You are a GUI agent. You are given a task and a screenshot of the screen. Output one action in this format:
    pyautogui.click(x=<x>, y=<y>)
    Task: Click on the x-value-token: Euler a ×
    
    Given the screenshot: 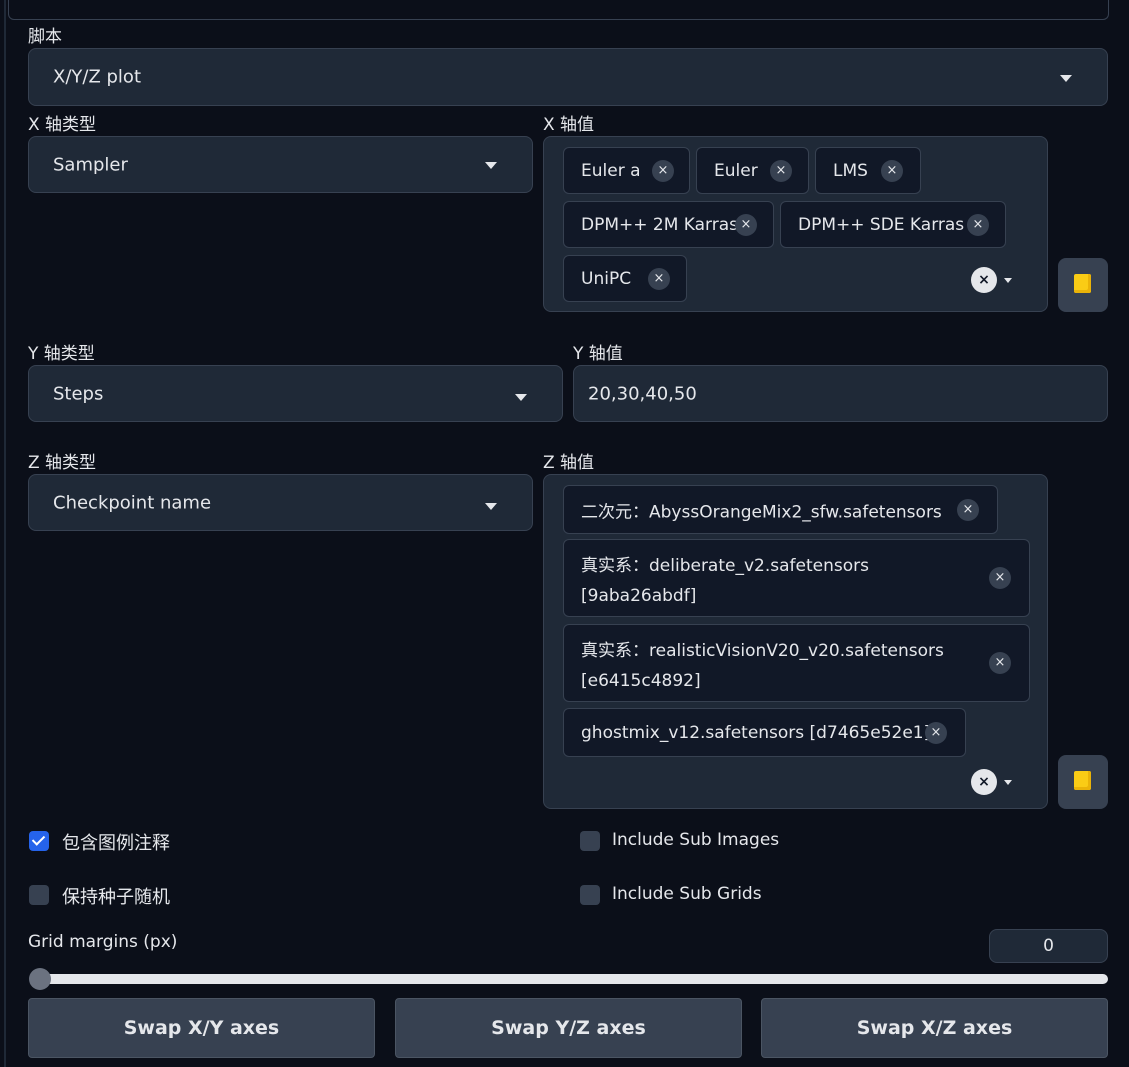 What is the action you would take?
    pyautogui.click(x=626, y=170)
    